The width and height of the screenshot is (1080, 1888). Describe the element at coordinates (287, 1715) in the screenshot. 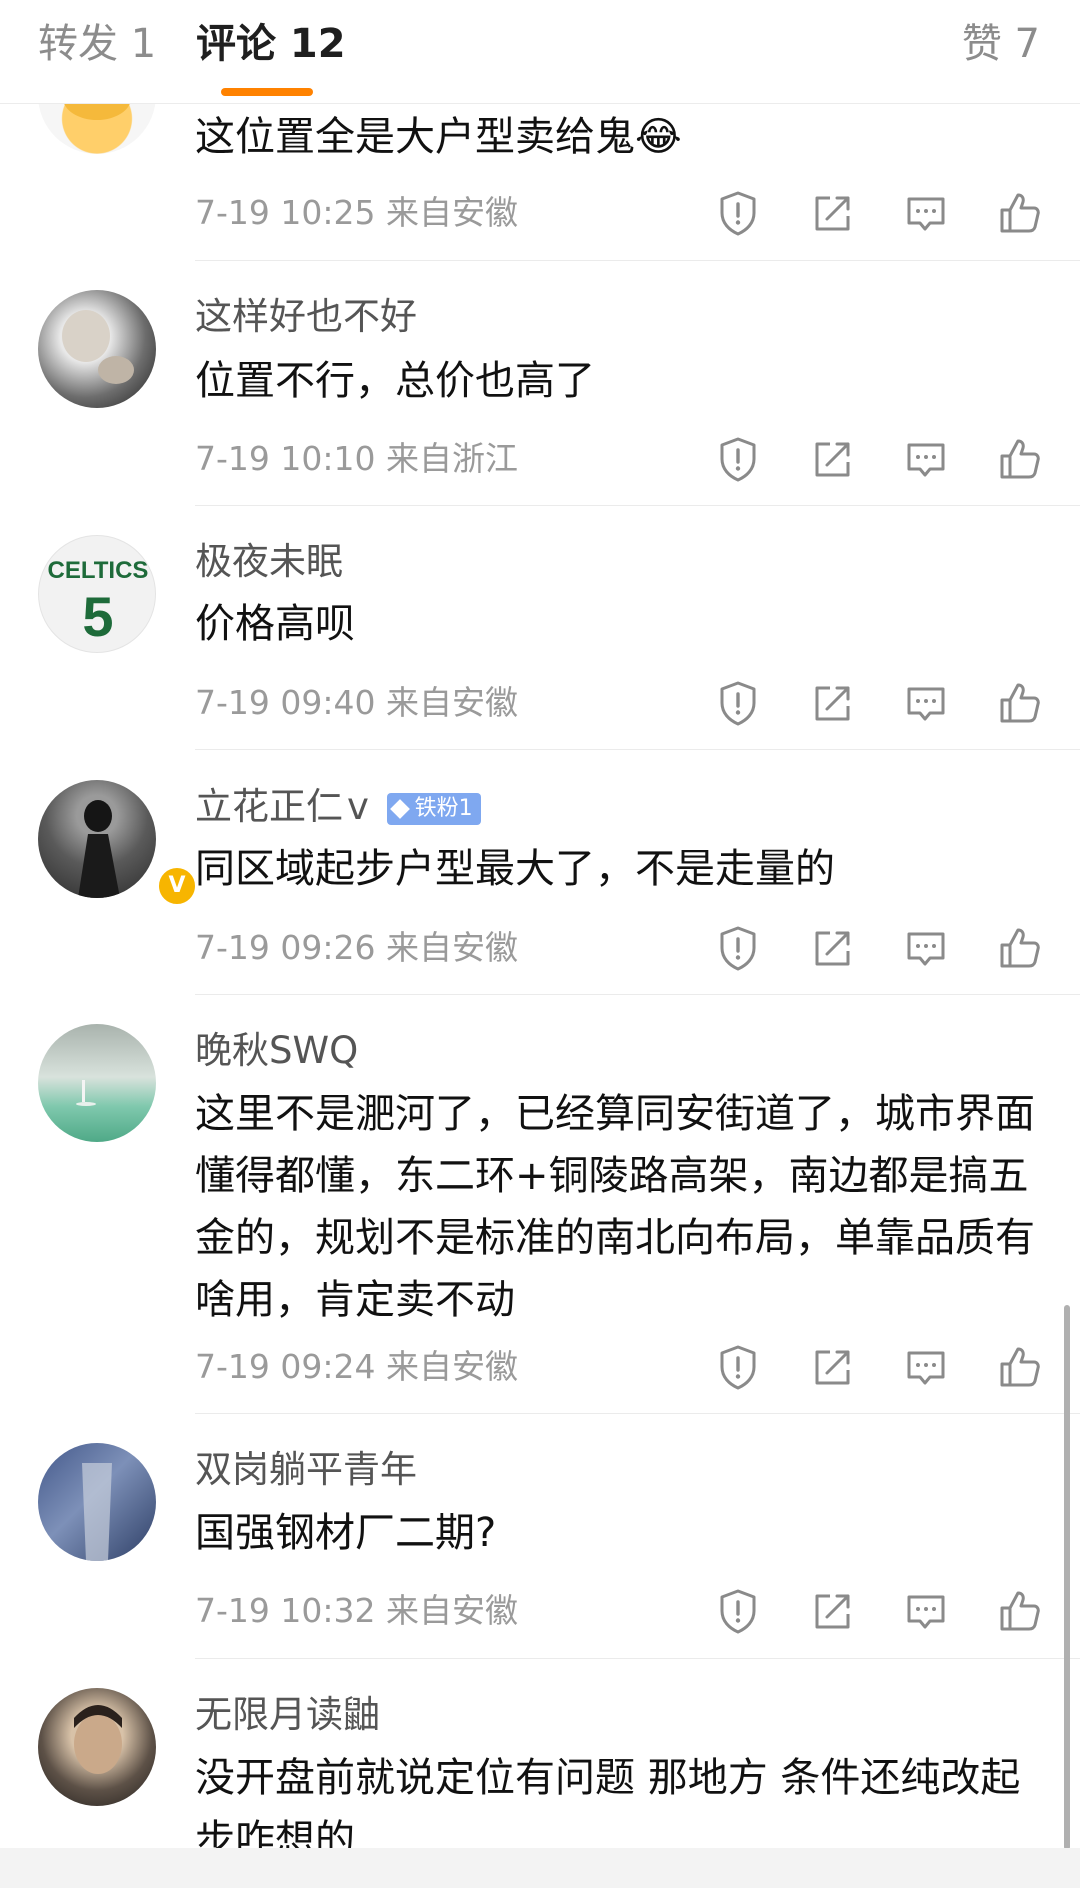

I see `username: 无限月读鼬` at that location.